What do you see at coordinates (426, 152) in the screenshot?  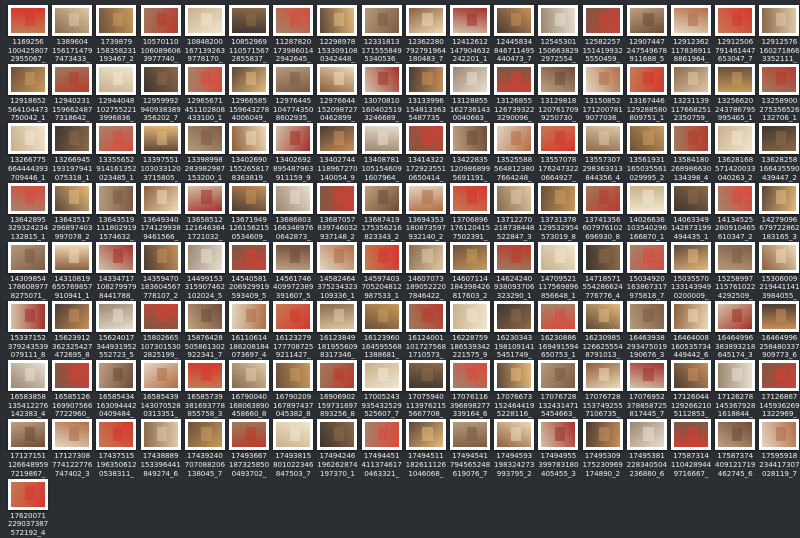 I see `file-item: 13414322 172923551 0650414_` at bounding box center [426, 152].